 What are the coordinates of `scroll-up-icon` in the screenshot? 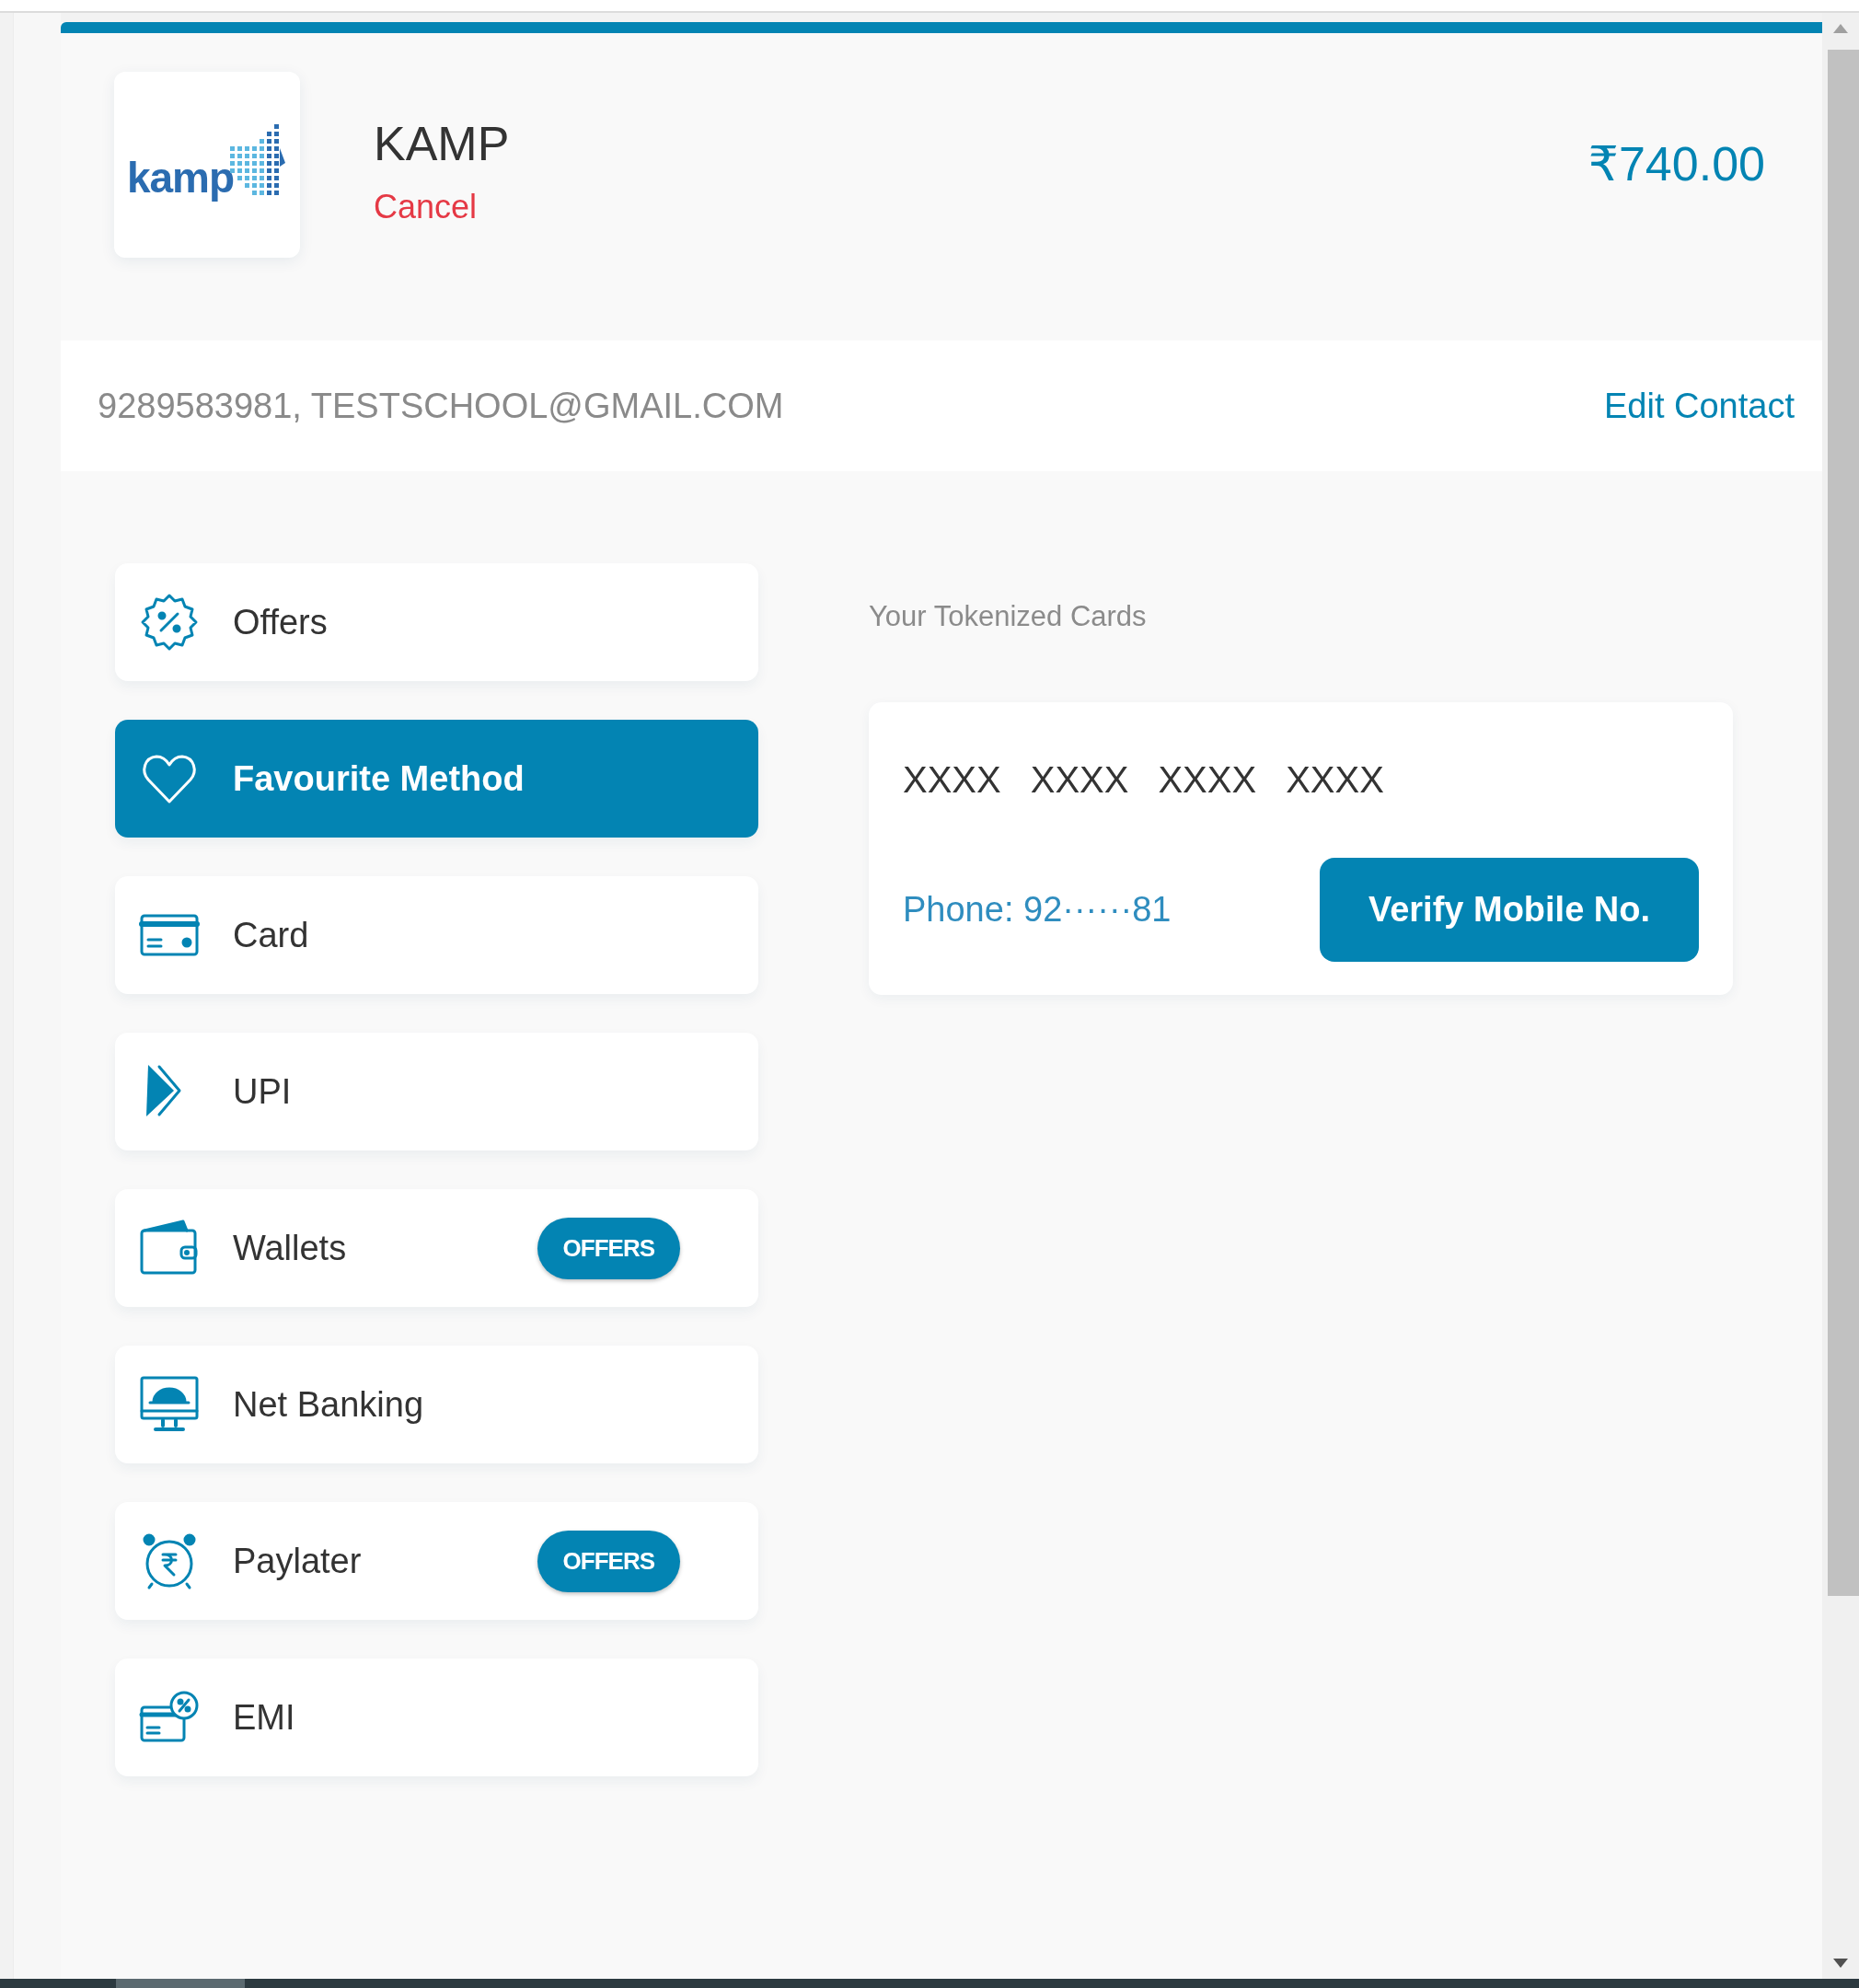 It's located at (1841, 28).